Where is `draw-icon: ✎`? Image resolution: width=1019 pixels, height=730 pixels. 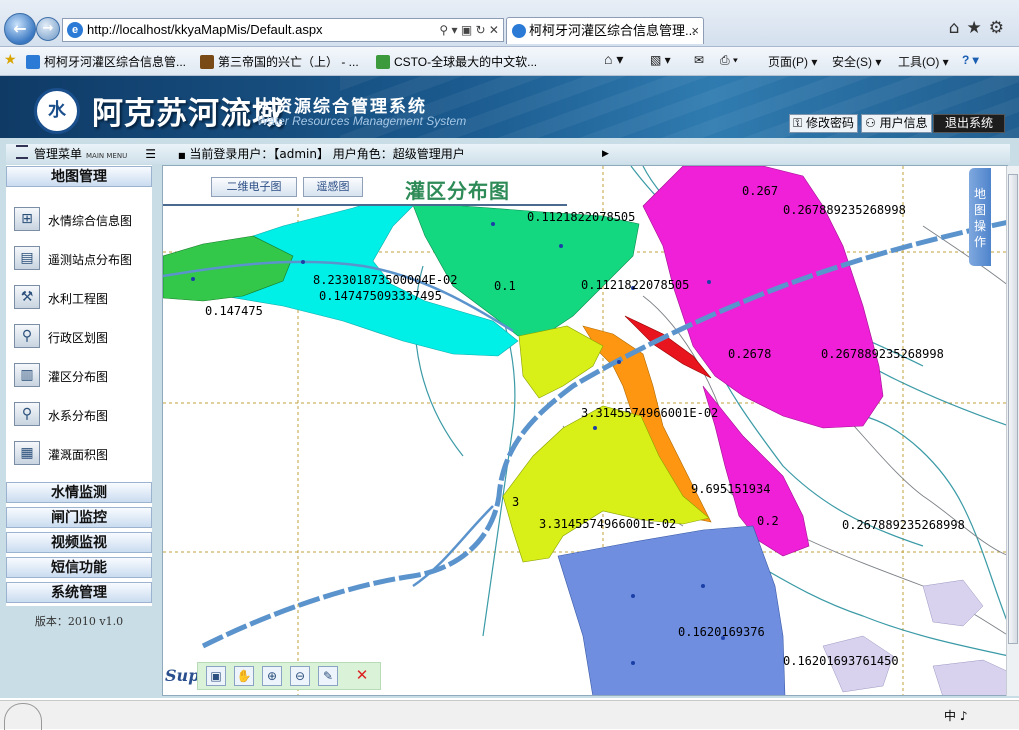
draw-icon: ✎ is located at coordinates (328, 676).